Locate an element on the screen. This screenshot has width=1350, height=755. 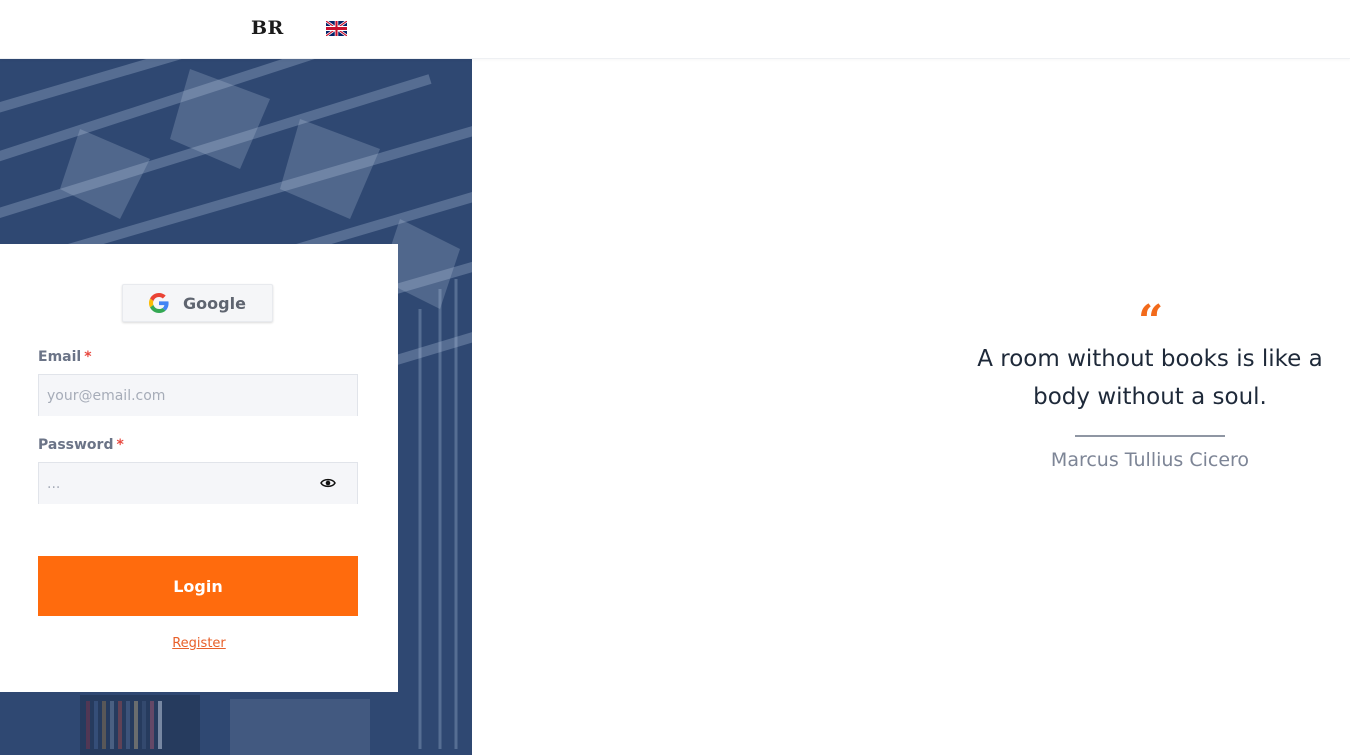
brand-logo: BR is located at coordinates (267, 28).